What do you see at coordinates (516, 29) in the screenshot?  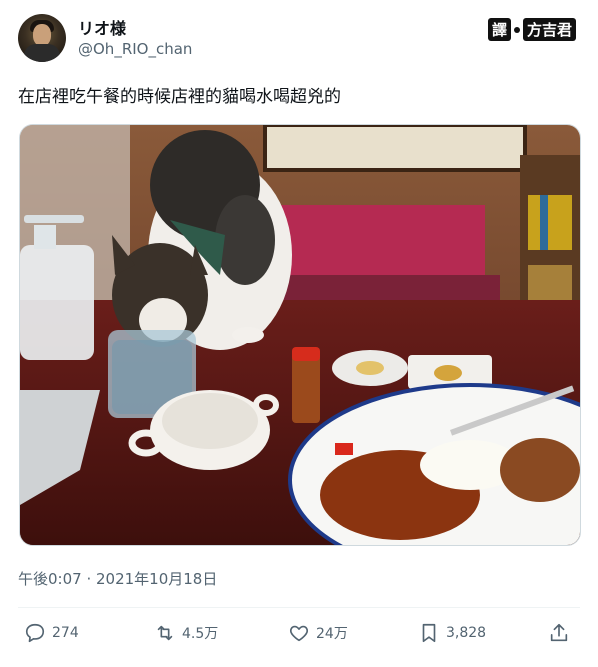 I see `watermark-dot` at bounding box center [516, 29].